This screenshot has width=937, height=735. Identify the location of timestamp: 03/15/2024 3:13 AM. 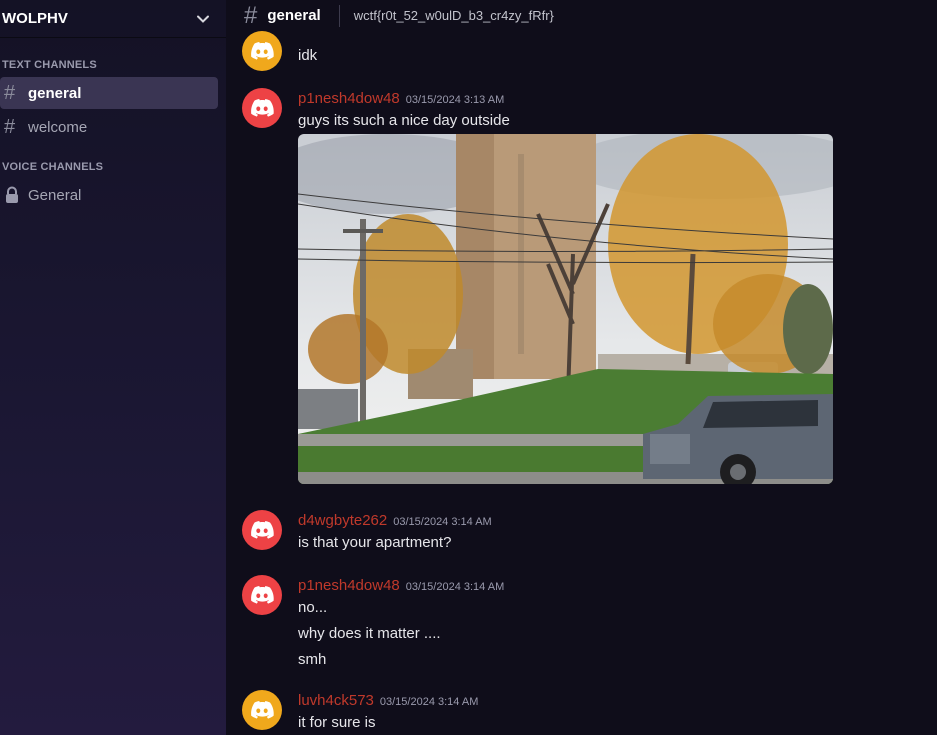
(455, 100).